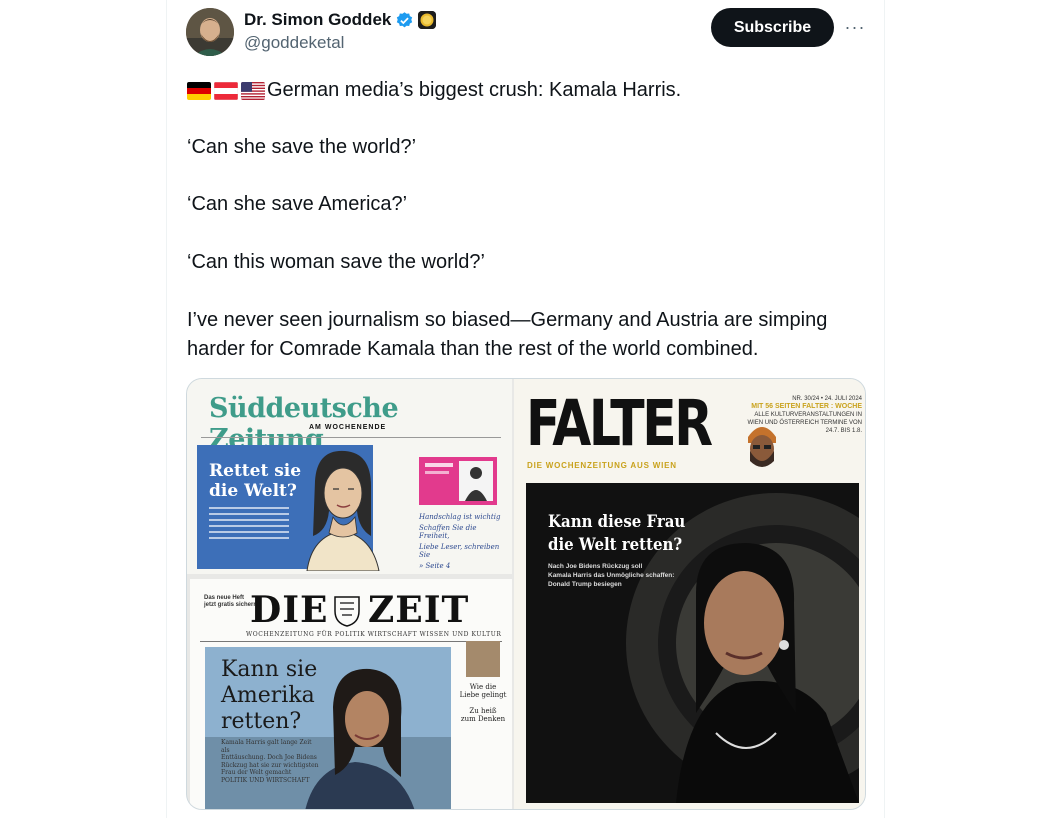 This screenshot has width=1050, height=818. What do you see at coordinates (616, 534) in the screenshot?
I see `falter-headline: Kann diese Frau die Welt retten?` at bounding box center [616, 534].